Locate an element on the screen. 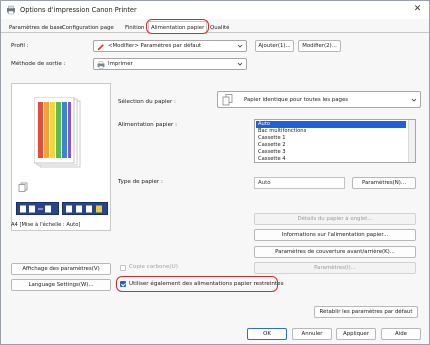  page-preview-panel is located at coordinates (61, 157).